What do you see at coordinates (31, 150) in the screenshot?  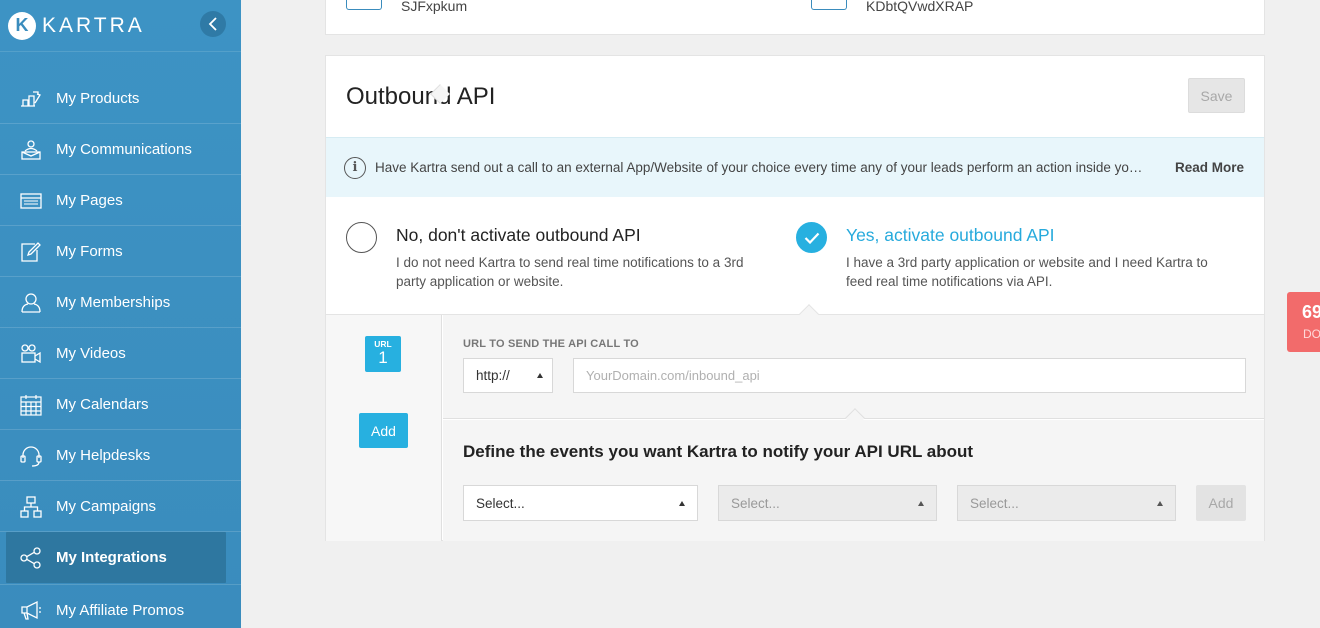 I see `communications-icon` at bounding box center [31, 150].